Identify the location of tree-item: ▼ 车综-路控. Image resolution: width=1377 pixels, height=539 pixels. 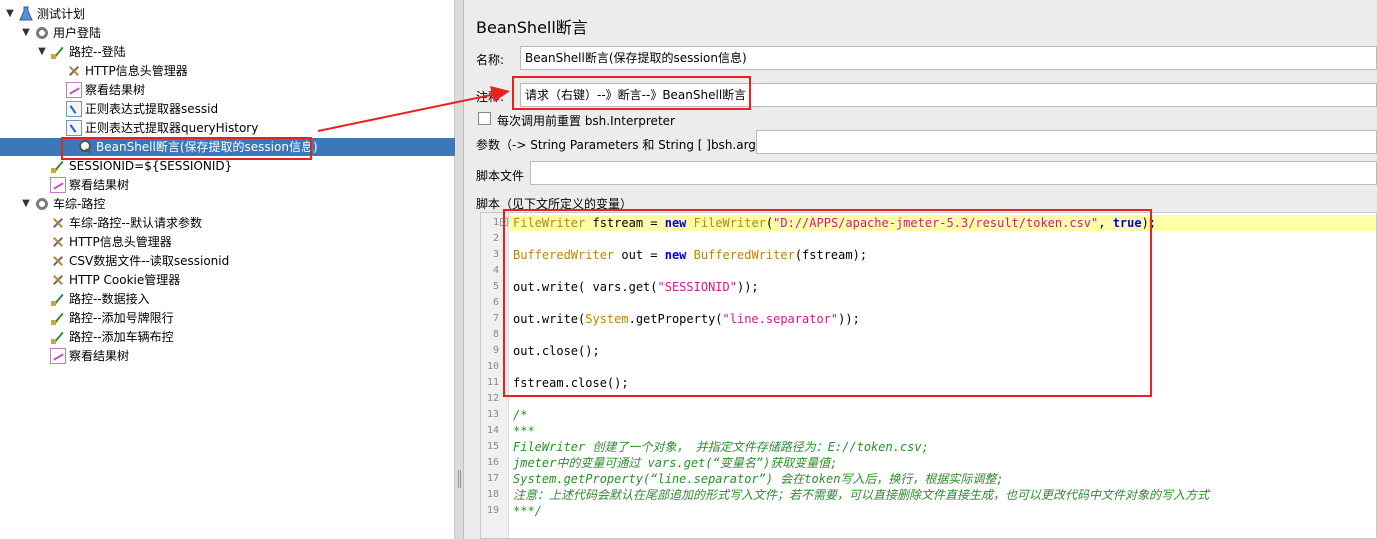
(62, 204).